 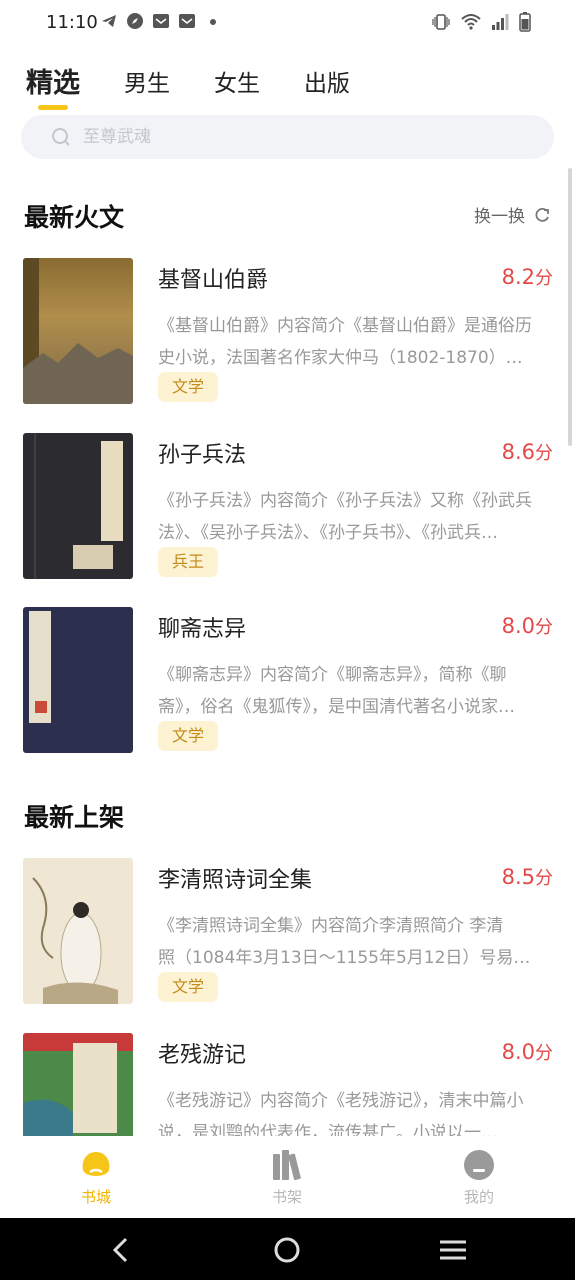 I want to click on system-nav-bar, so click(x=287, y=1249).